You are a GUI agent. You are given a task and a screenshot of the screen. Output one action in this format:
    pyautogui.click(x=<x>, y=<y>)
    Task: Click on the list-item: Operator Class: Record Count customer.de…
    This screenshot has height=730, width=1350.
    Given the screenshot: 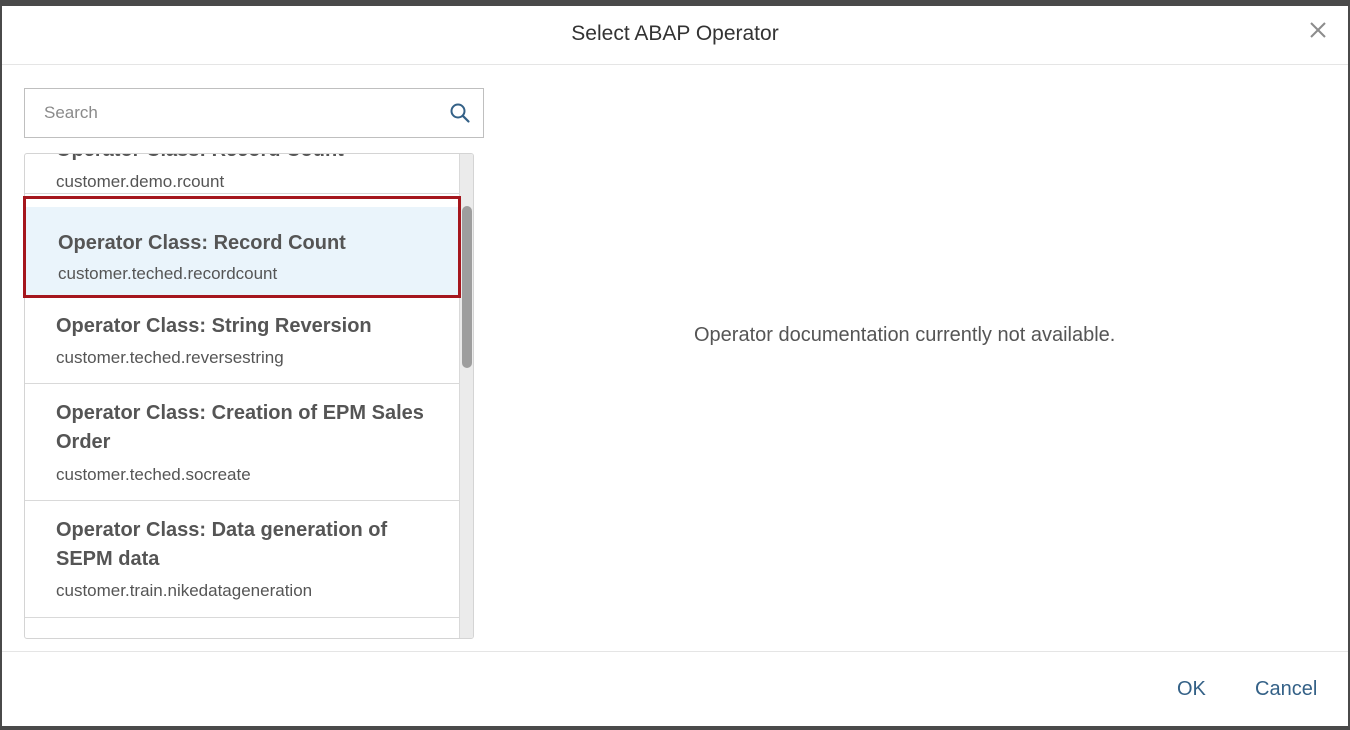 What is the action you would take?
    pyautogui.click(x=242, y=174)
    